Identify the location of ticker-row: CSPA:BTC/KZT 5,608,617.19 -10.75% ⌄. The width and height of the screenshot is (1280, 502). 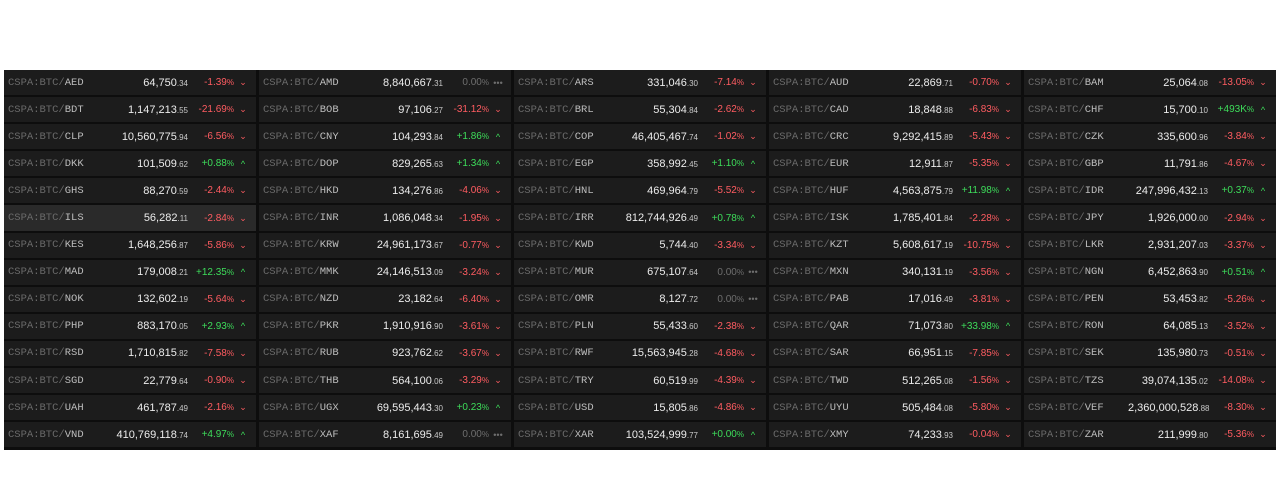
(895, 245).